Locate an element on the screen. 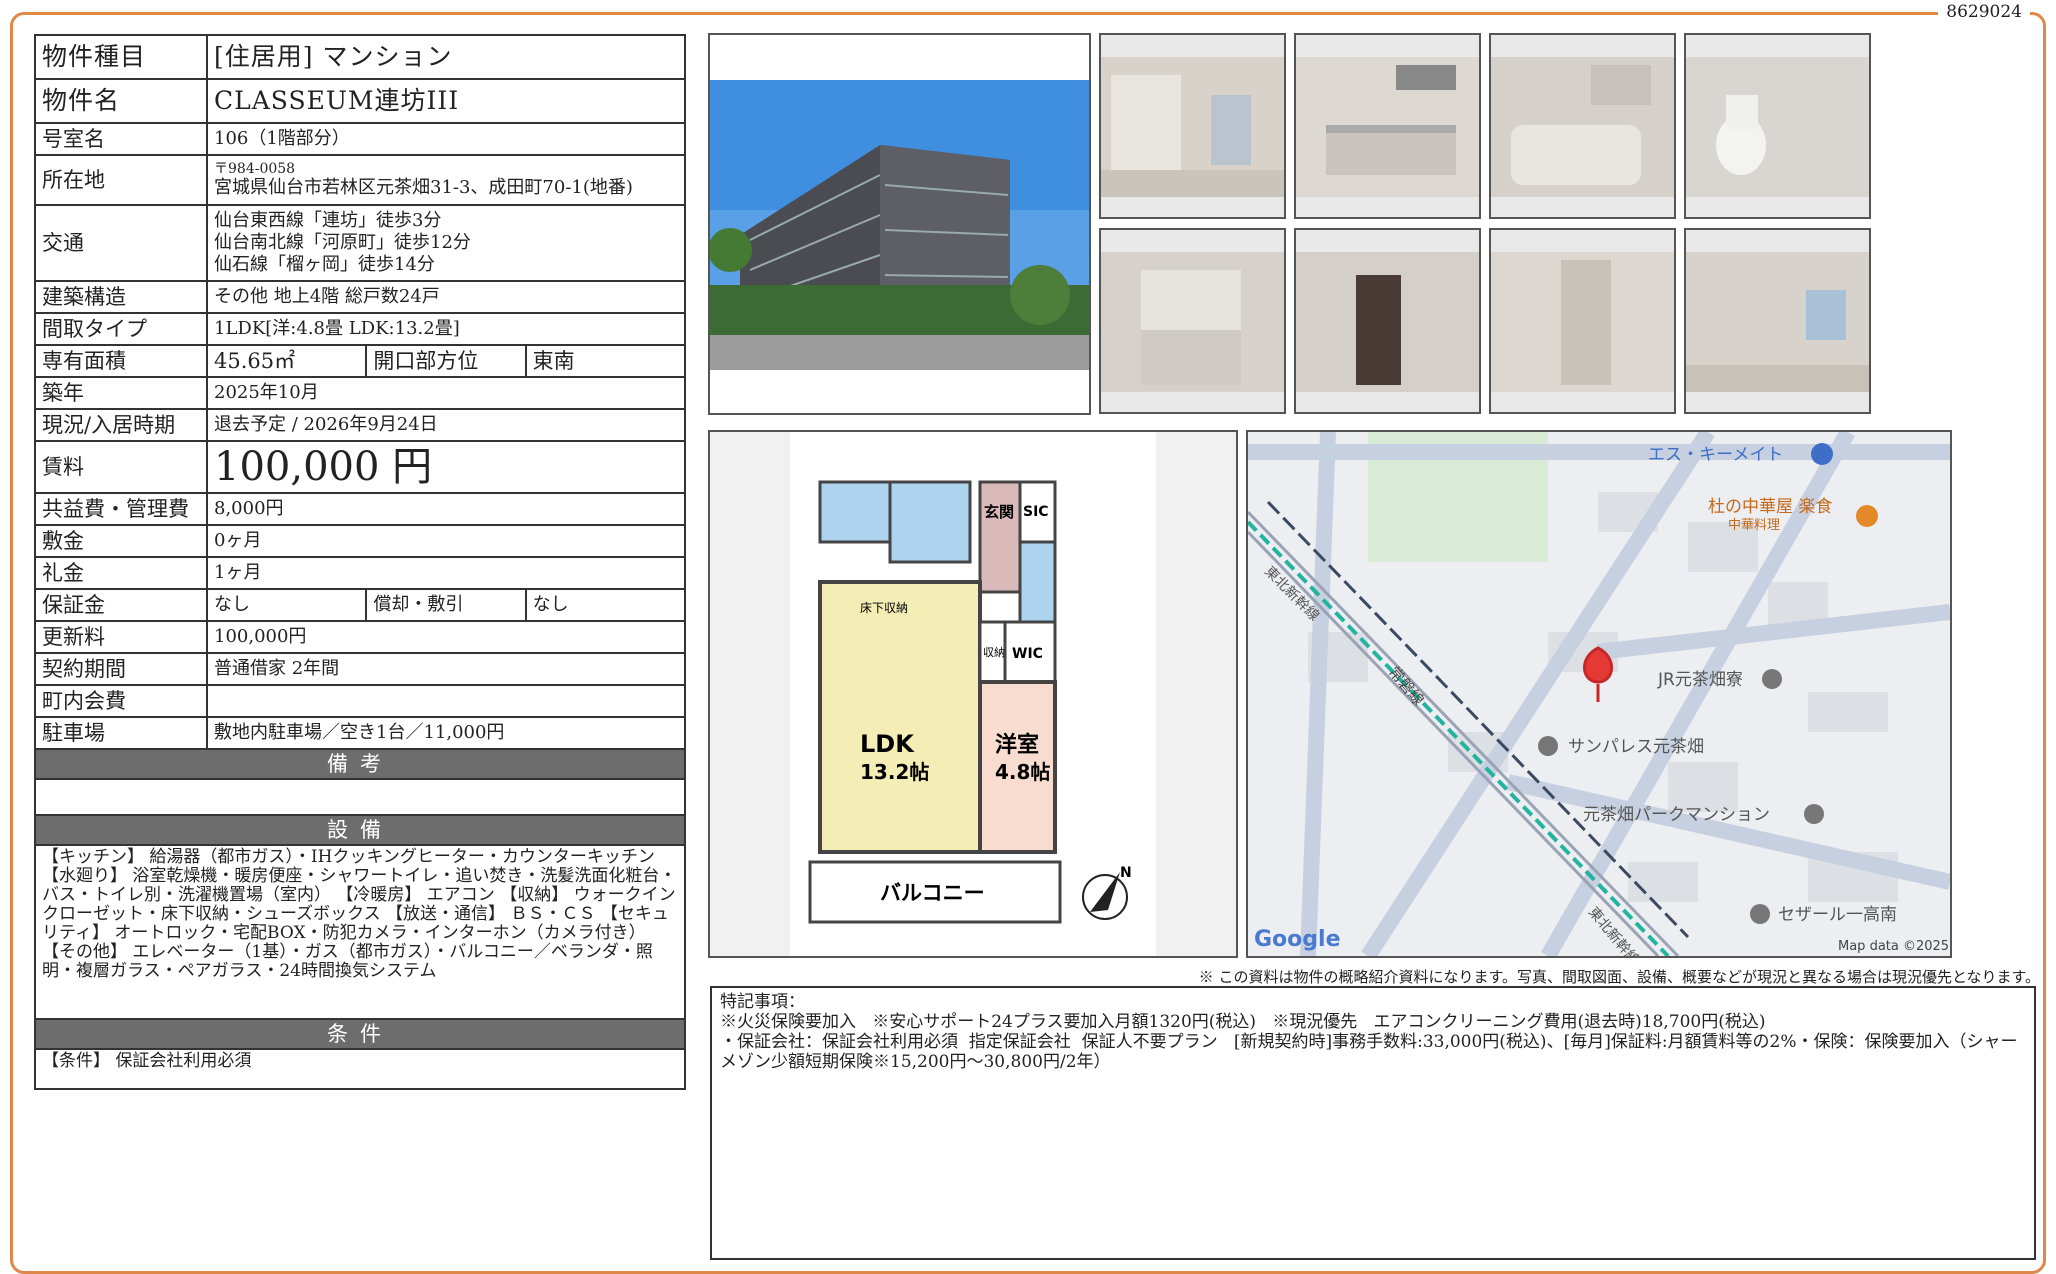 The image size is (2056, 1274). renewal-value: 100,000円 is located at coordinates (446, 637).